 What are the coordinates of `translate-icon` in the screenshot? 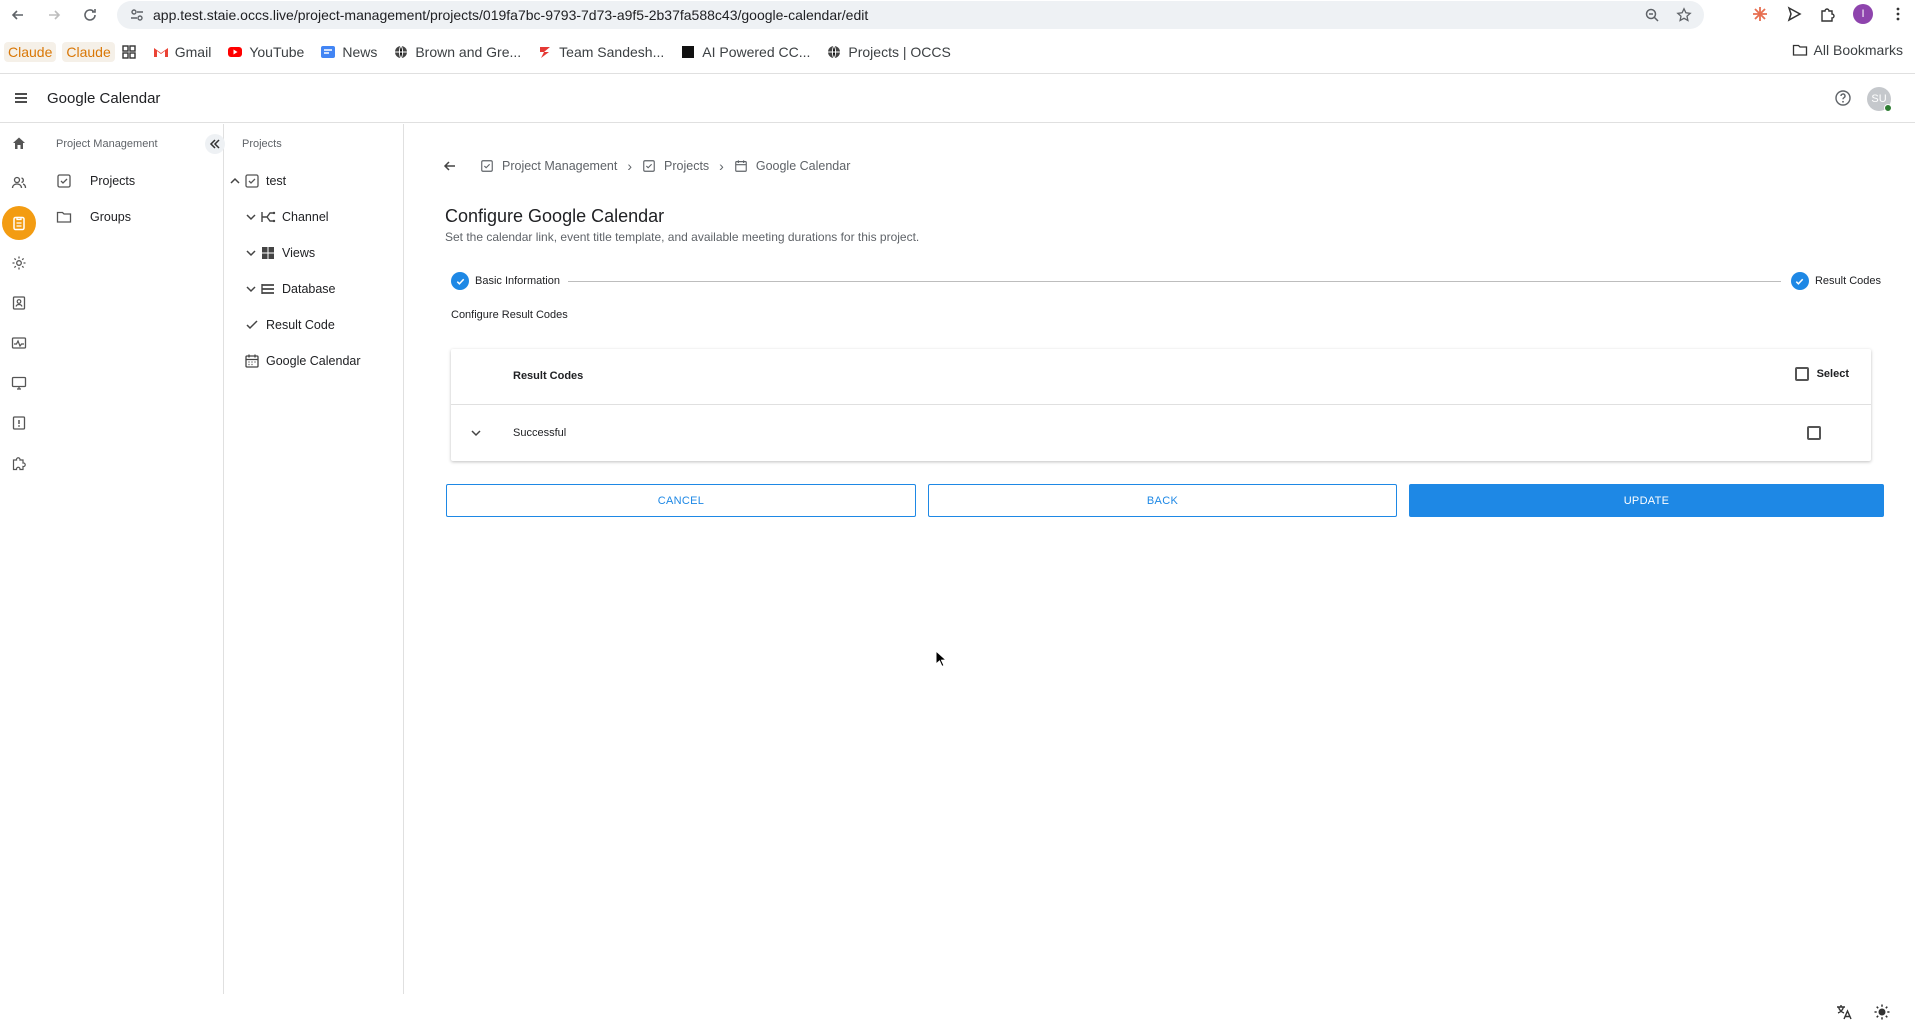 It's located at (1844, 1012).